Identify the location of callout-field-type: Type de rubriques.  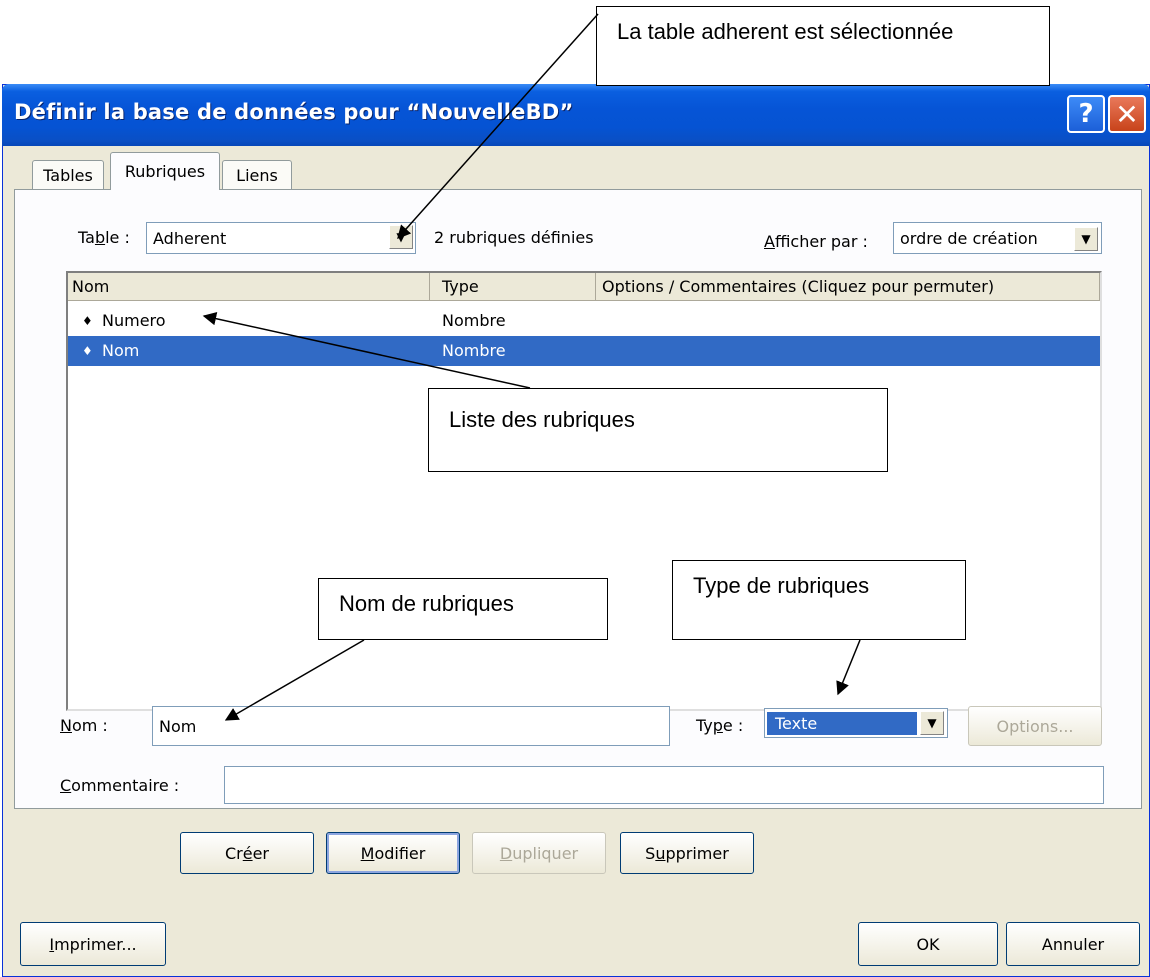
(819, 600).